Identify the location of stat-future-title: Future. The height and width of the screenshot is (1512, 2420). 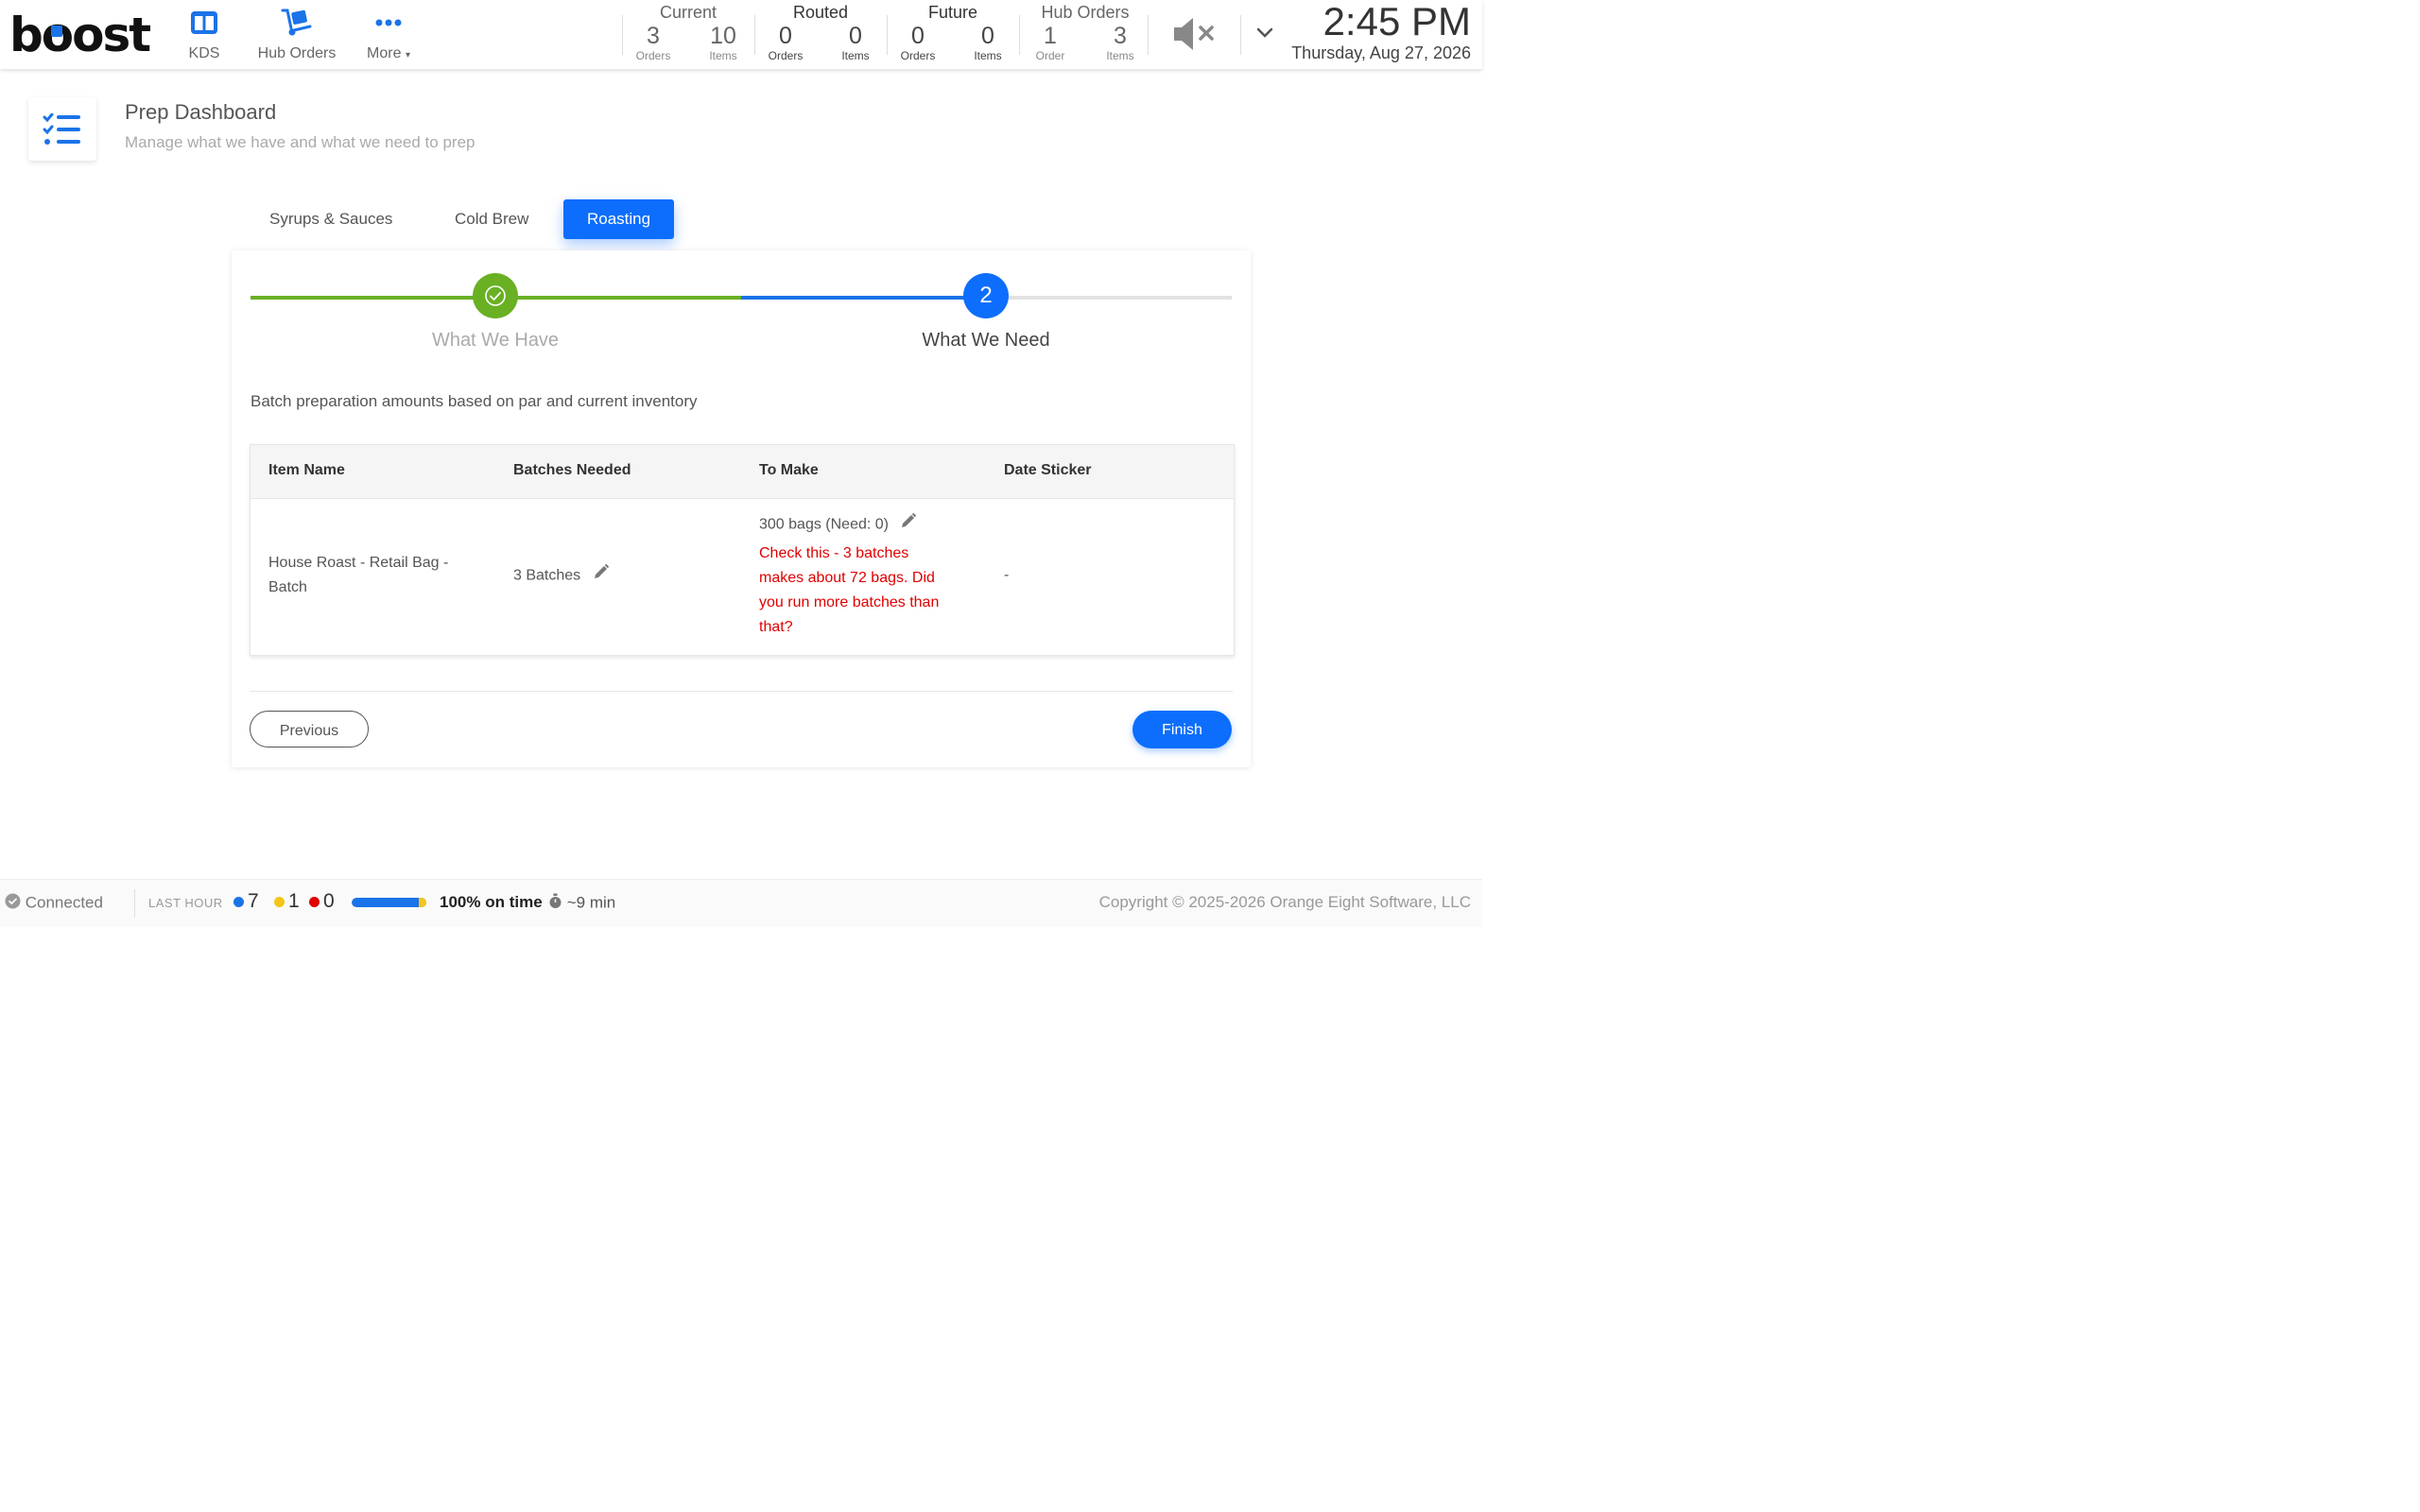
(952, 12).